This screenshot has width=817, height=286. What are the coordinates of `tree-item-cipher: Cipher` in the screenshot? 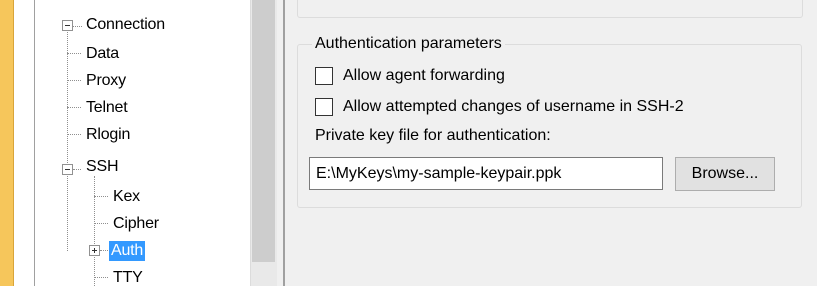 It's located at (136, 224).